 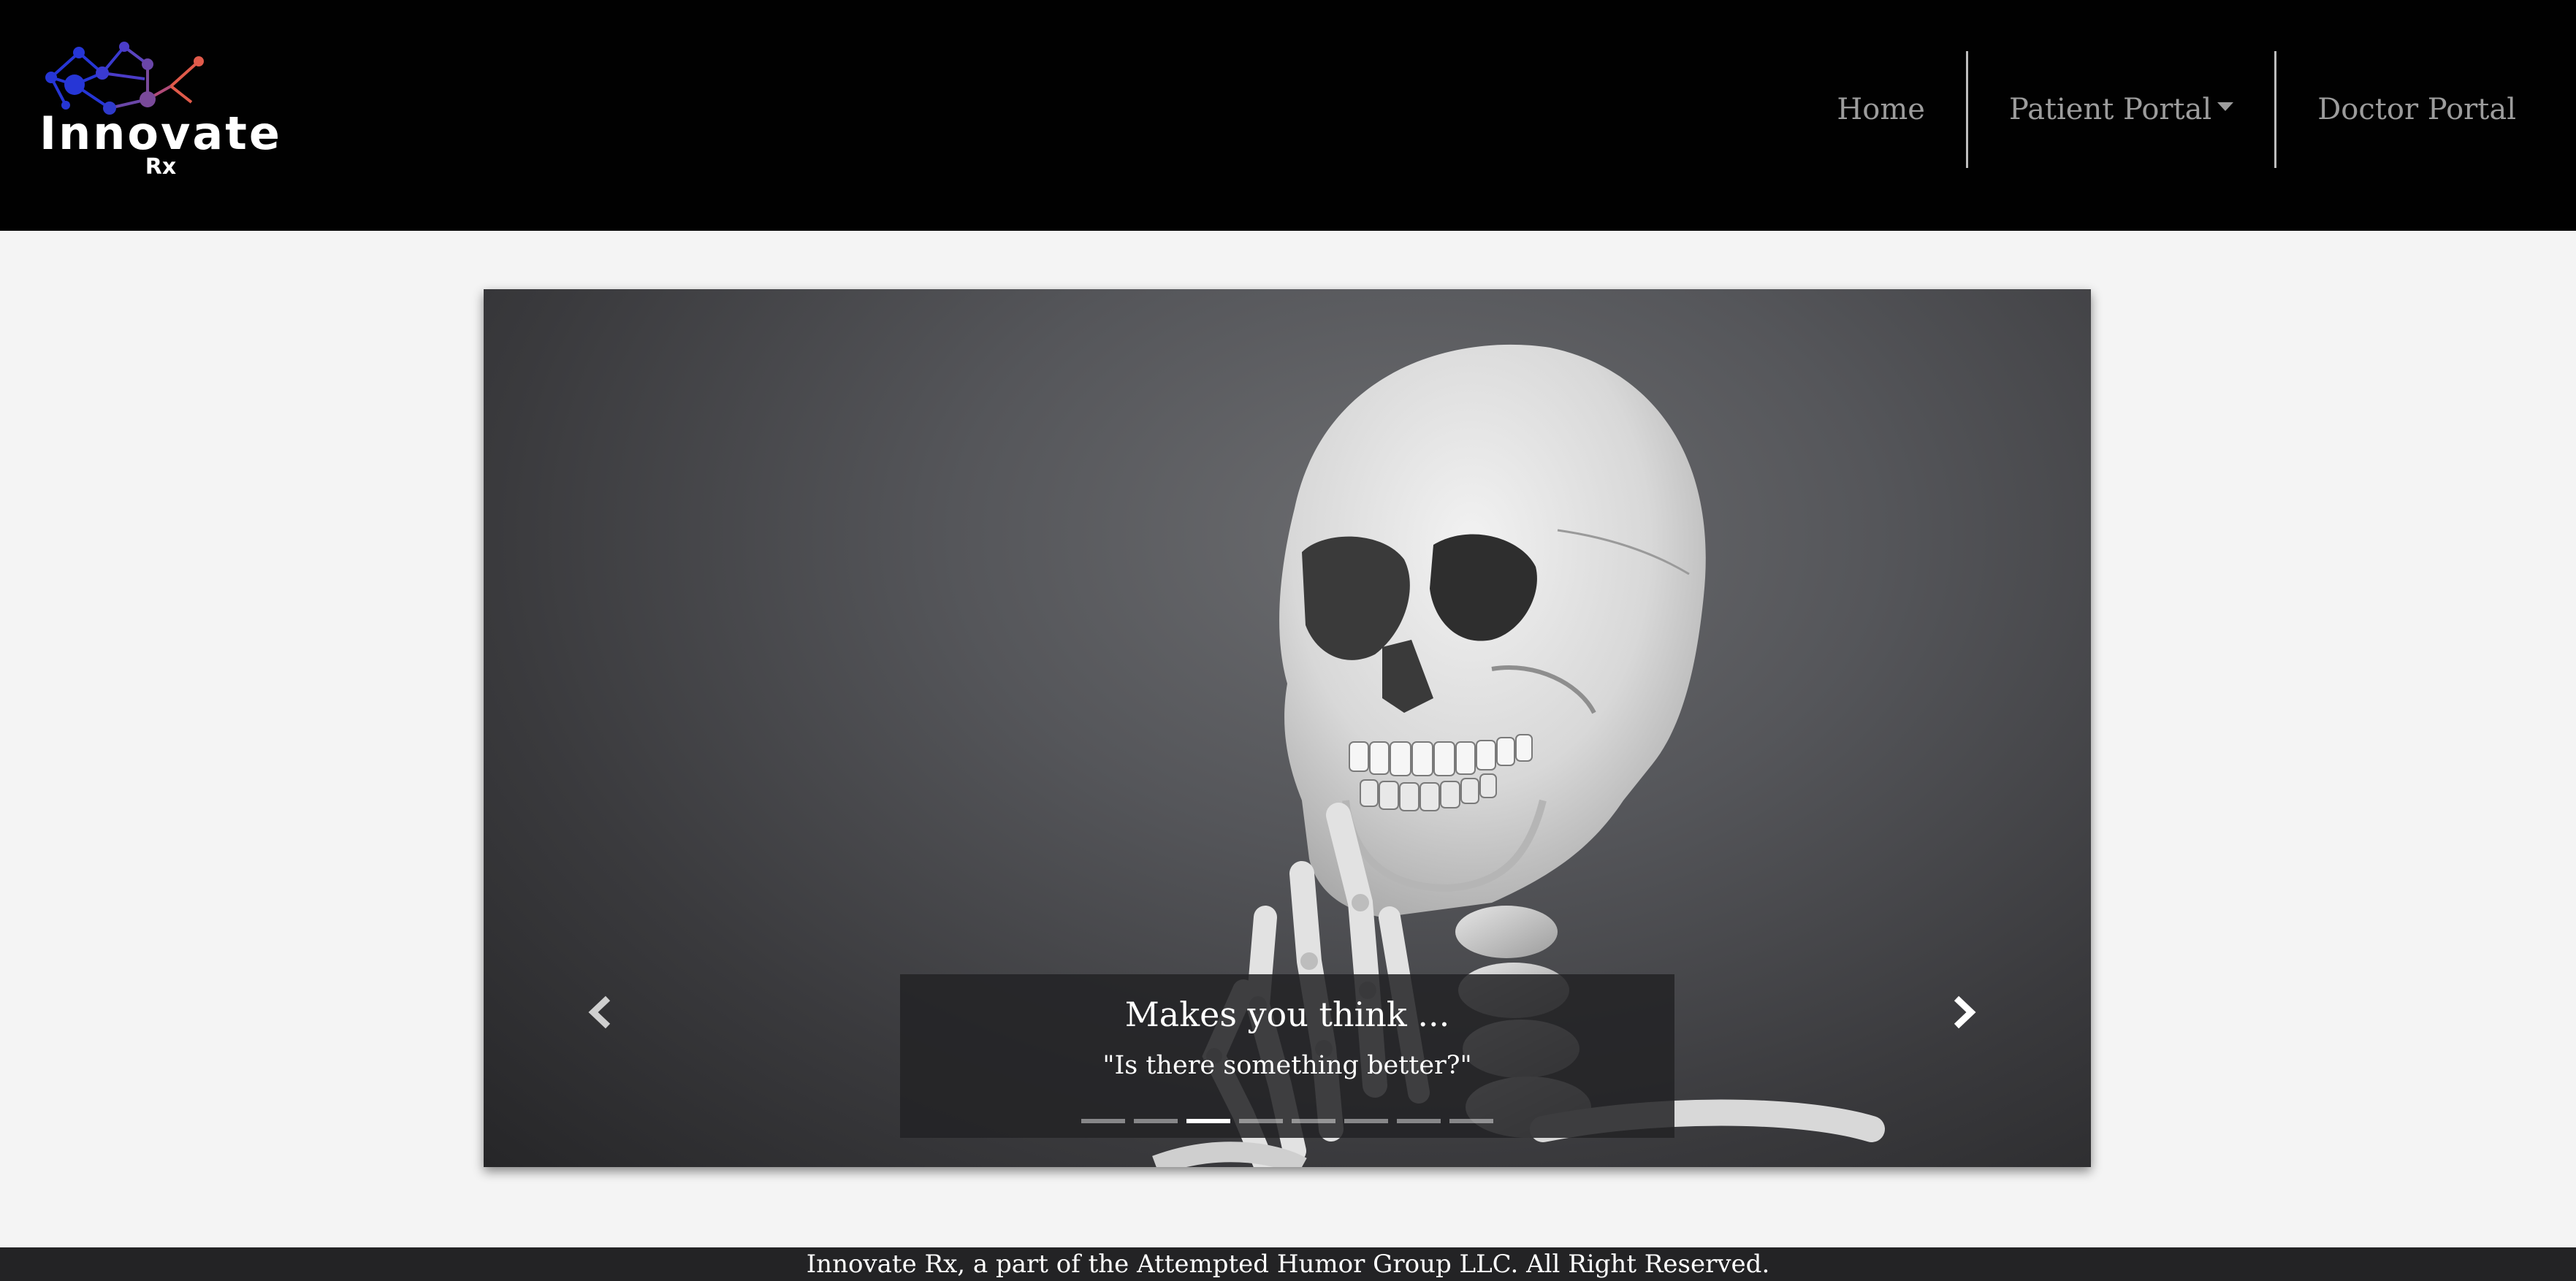 I want to click on nav-doctor-portal-link: Doctor Portal, so click(x=2426, y=109).